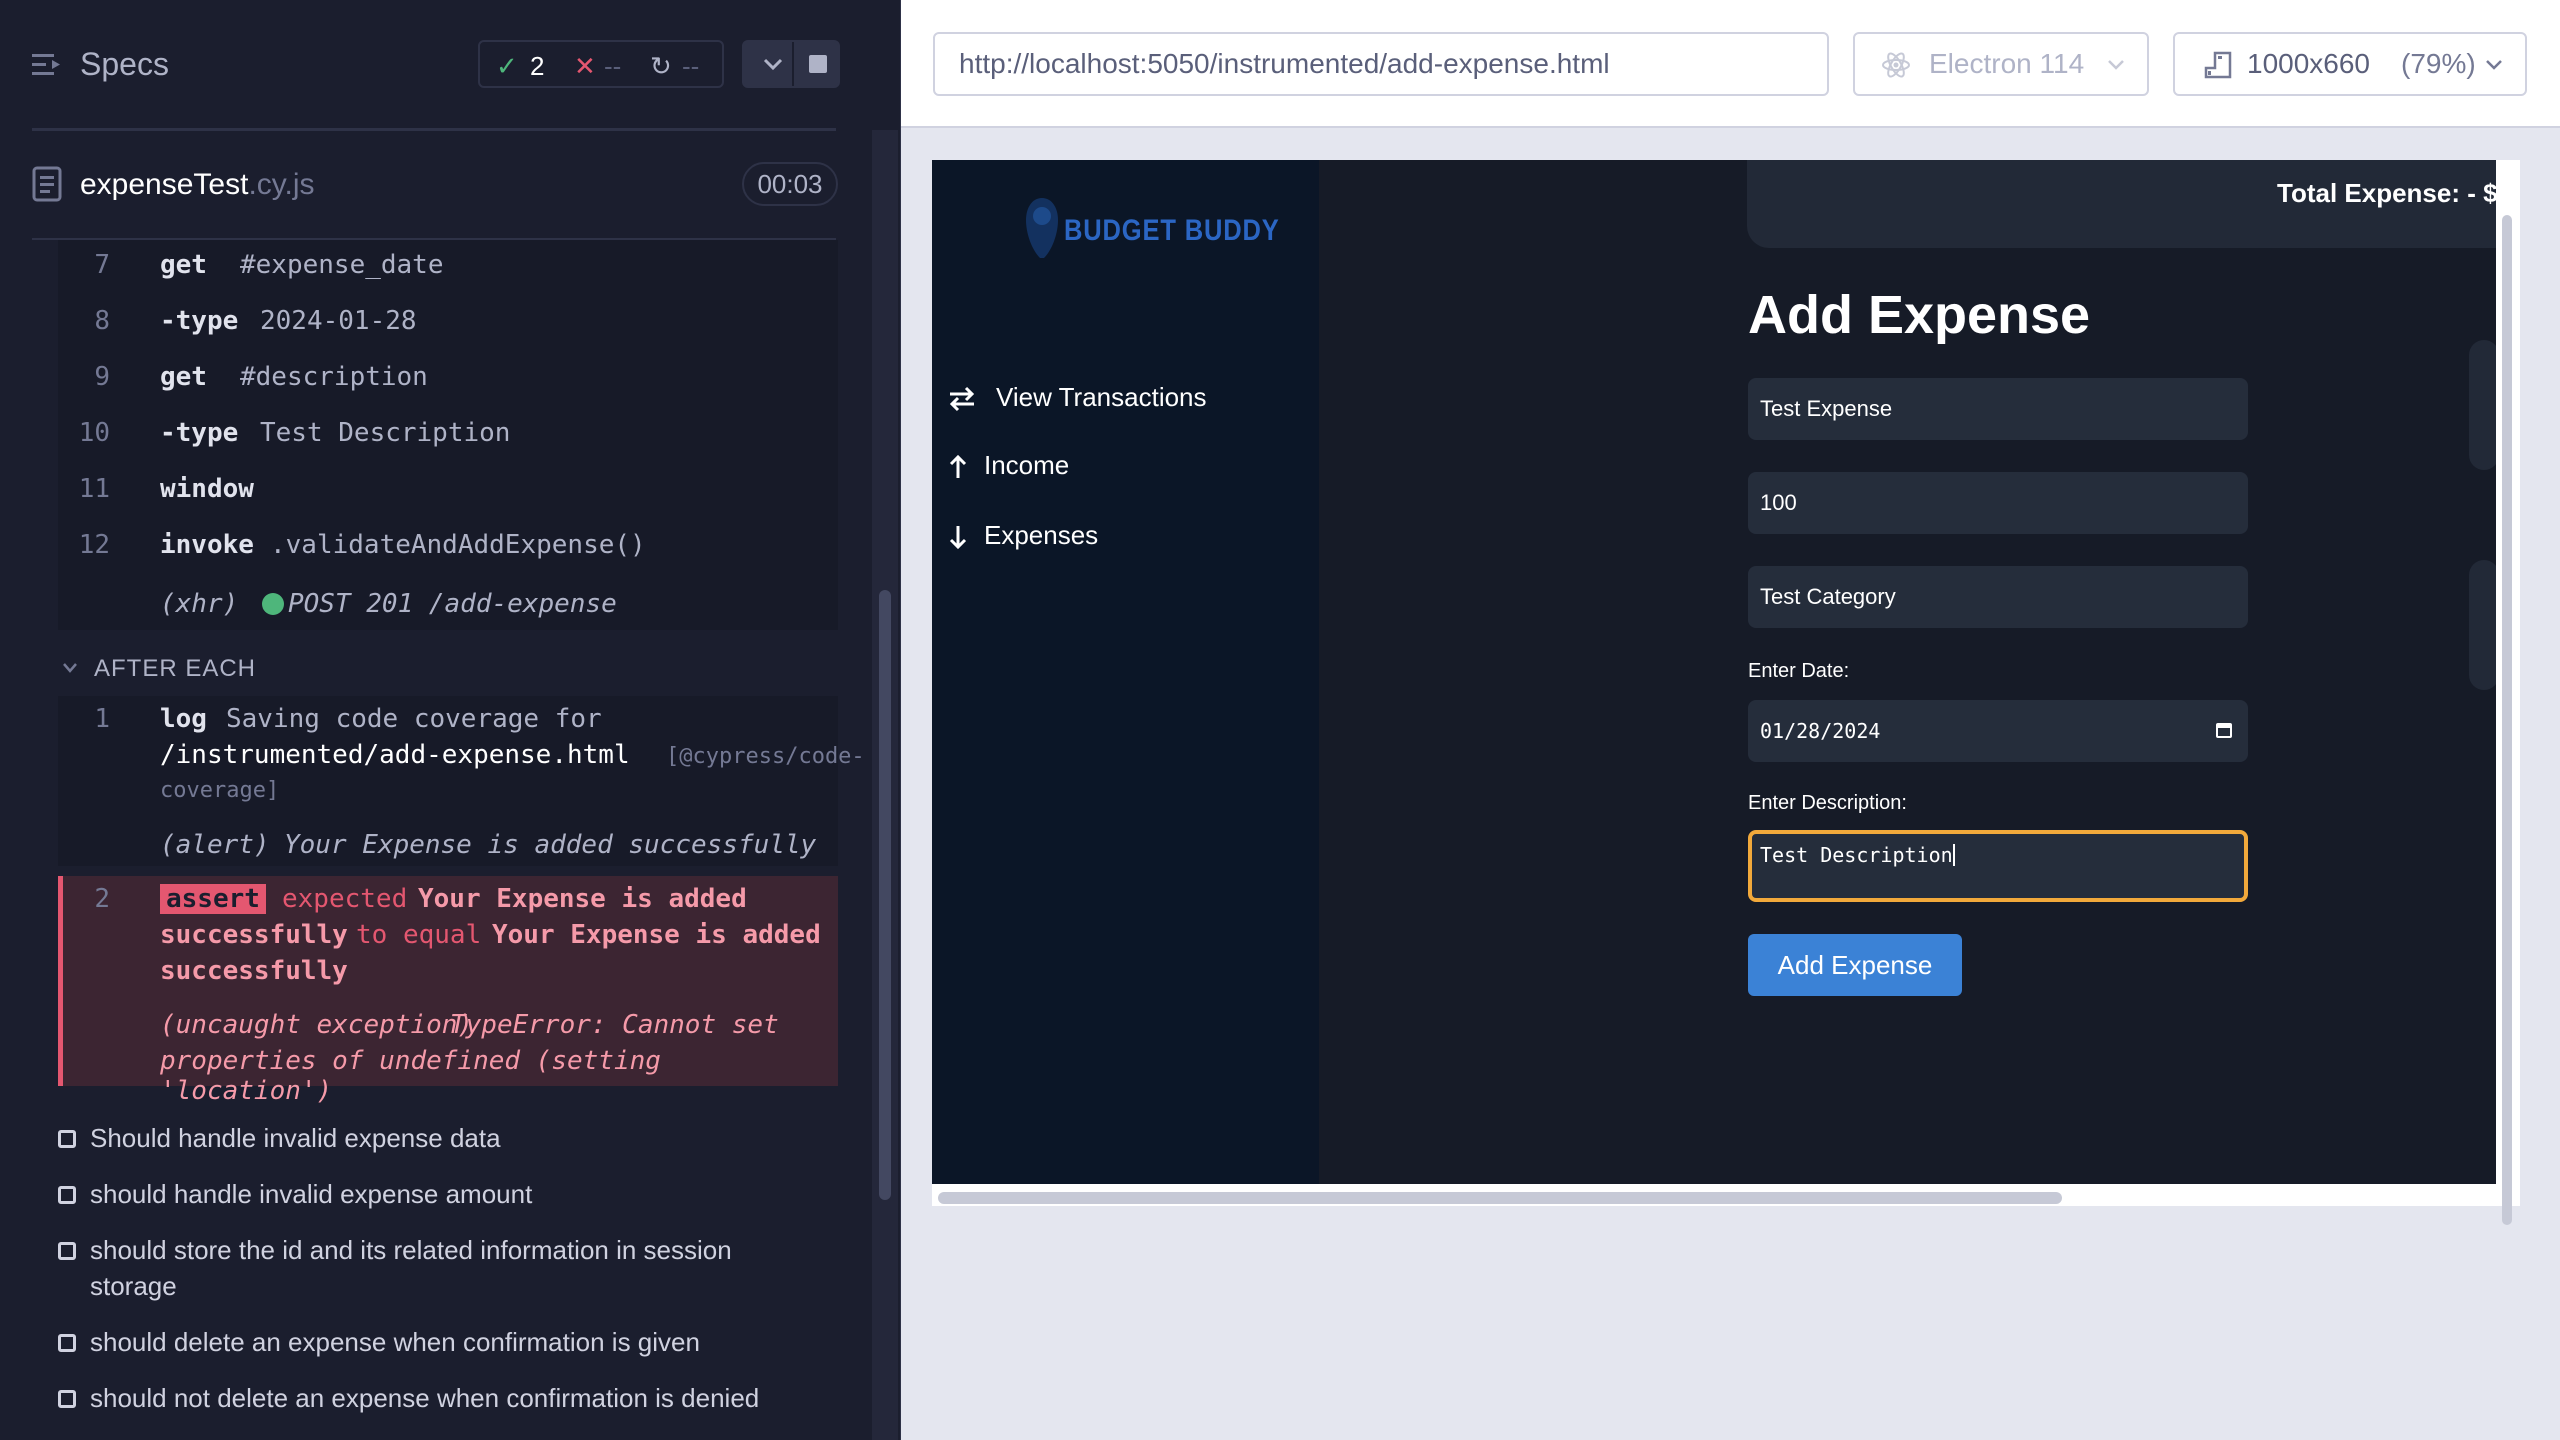  I want to click on assert-actual: Your Expense is added, so click(582, 899).